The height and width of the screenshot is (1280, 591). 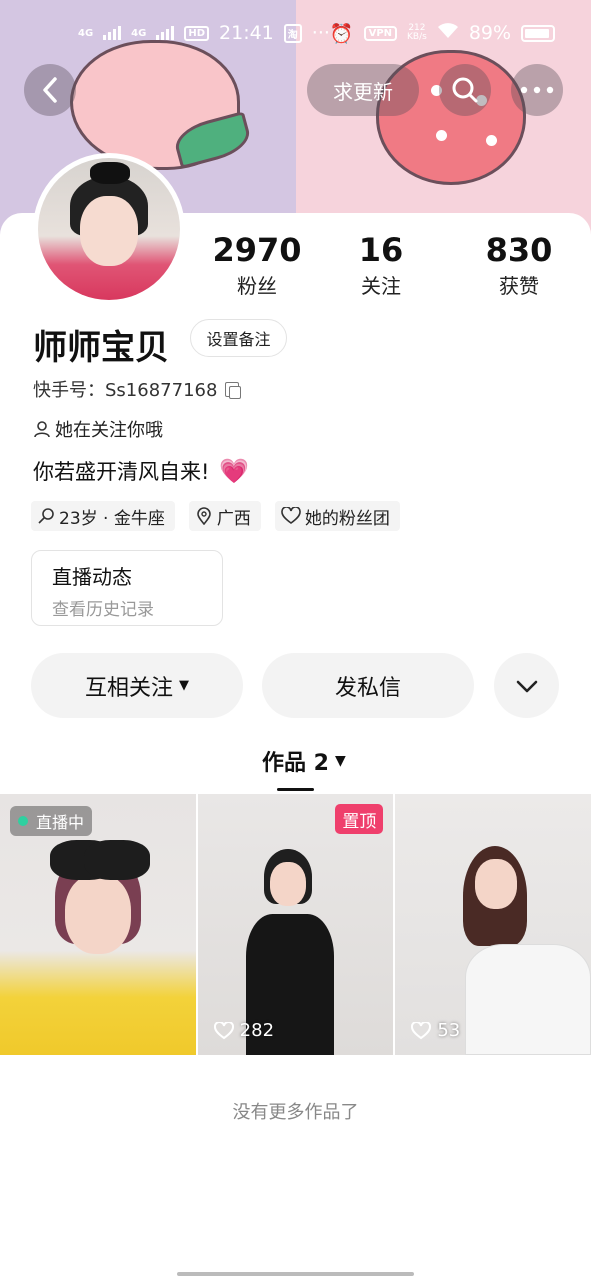 I want to click on profile-tags: 23岁 · 金牛座 广西 她的粉丝团, so click(x=215, y=516).